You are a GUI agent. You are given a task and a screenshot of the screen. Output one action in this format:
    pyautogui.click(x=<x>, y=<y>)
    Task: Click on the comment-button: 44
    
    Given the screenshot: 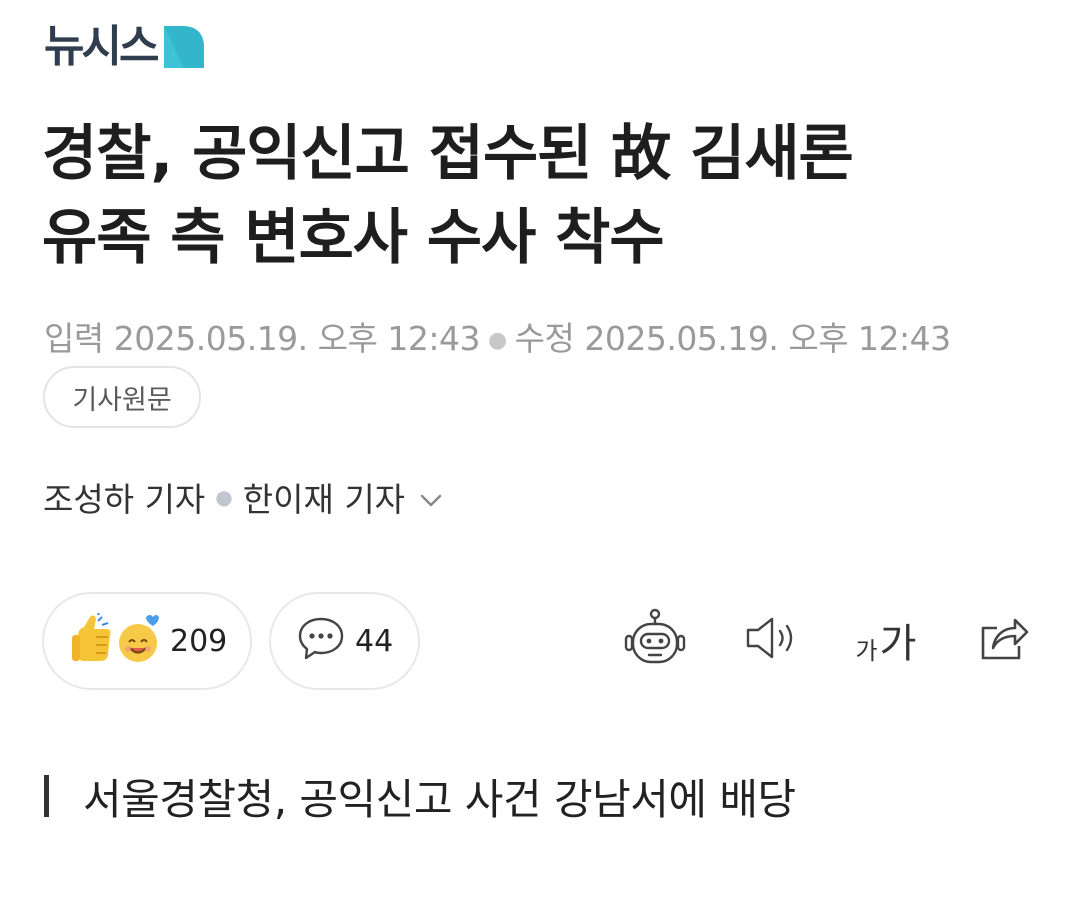 What is the action you would take?
    pyautogui.click(x=344, y=641)
    